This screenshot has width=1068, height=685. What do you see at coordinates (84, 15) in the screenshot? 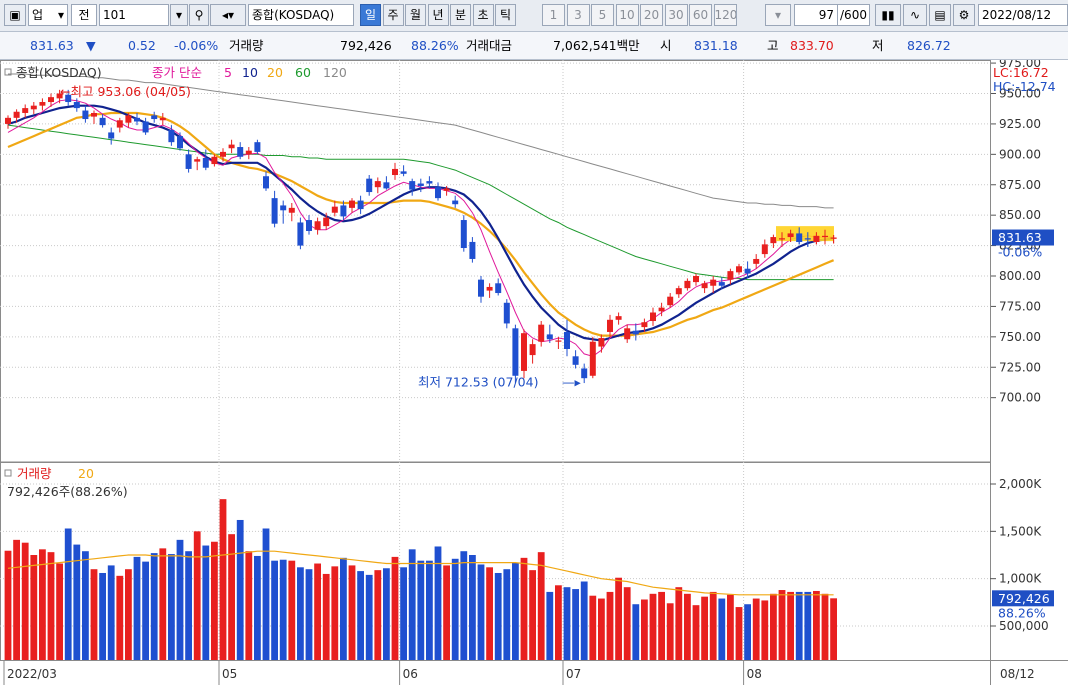
I see `prev-button: 전` at bounding box center [84, 15].